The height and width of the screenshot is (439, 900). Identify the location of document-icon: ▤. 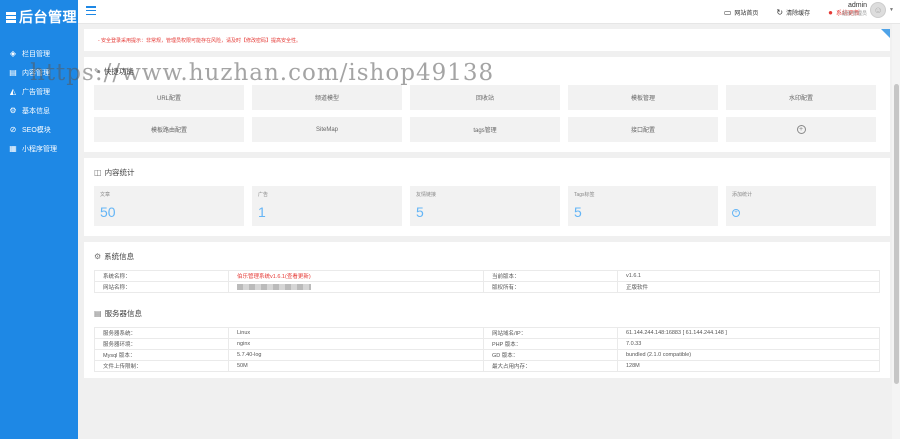
(13, 72).